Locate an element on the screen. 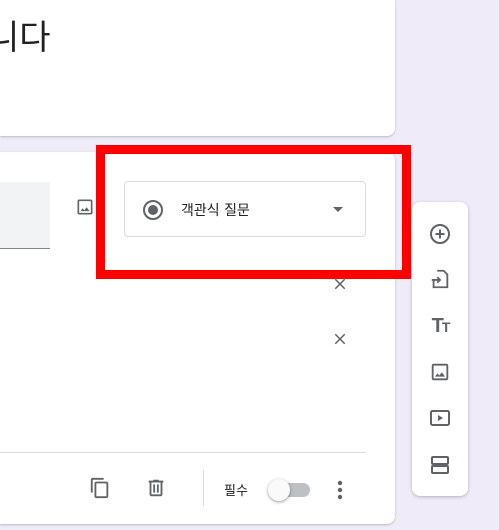 Image resolution: width=499 pixels, height=530 pixels. question-type-label: 객관식 질문 is located at coordinates (215, 211).